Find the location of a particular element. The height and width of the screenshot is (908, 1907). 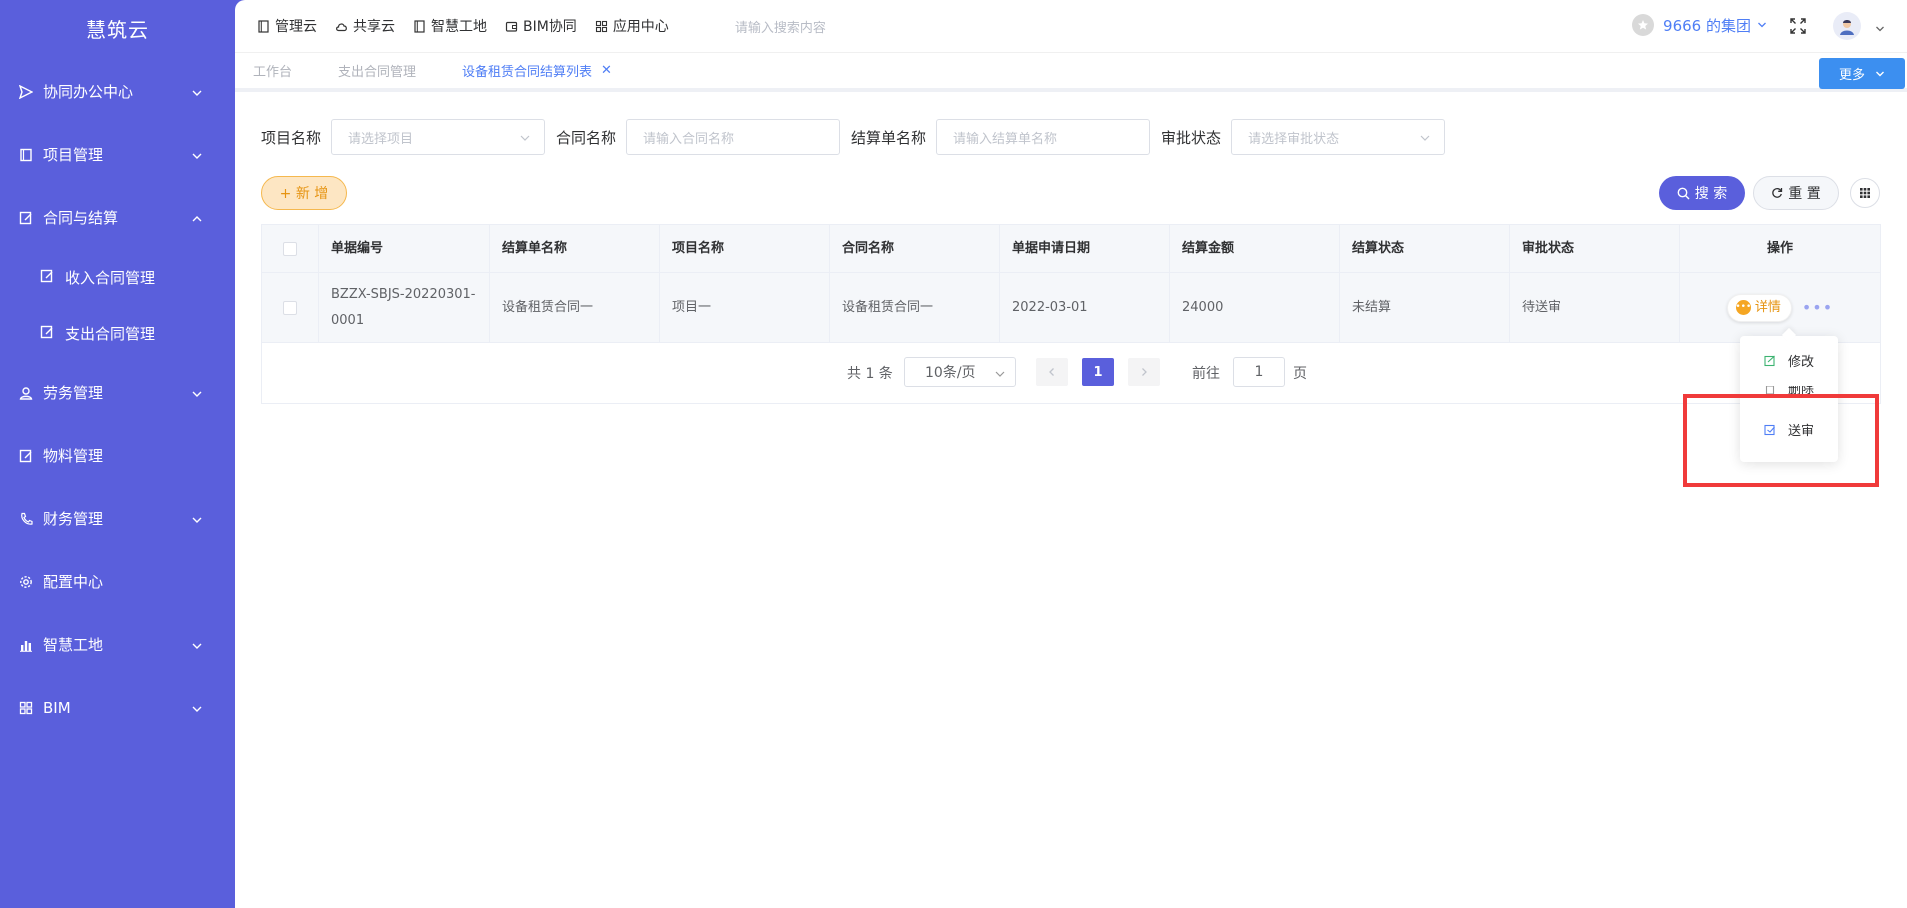

bar-chart-icon is located at coordinates (26, 645).